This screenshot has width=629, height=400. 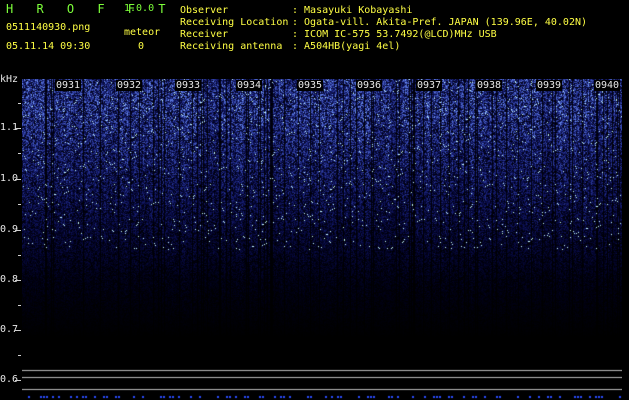 What do you see at coordinates (549, 85) in the screenshot?
I see `time-label: 0939` at bounding box center [549, 85].